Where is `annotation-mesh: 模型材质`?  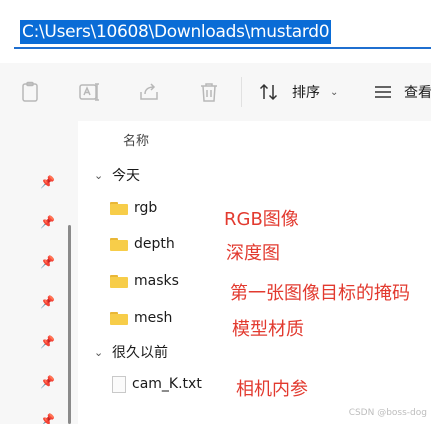
annotation-mesh: 模型材质 is located at coordinates (268, 329).